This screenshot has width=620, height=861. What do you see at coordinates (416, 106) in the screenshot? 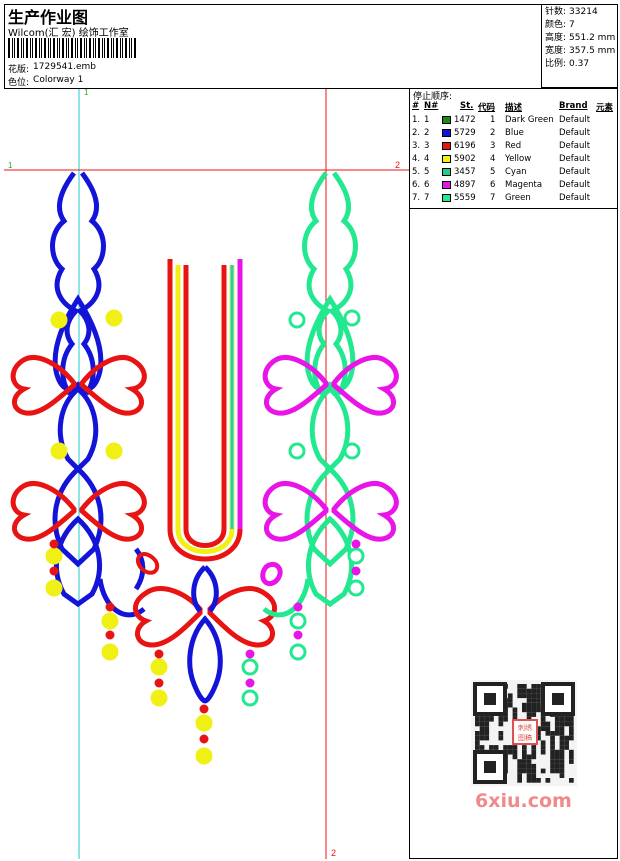
I see `col-num: #` at bounding box center [416, 106].